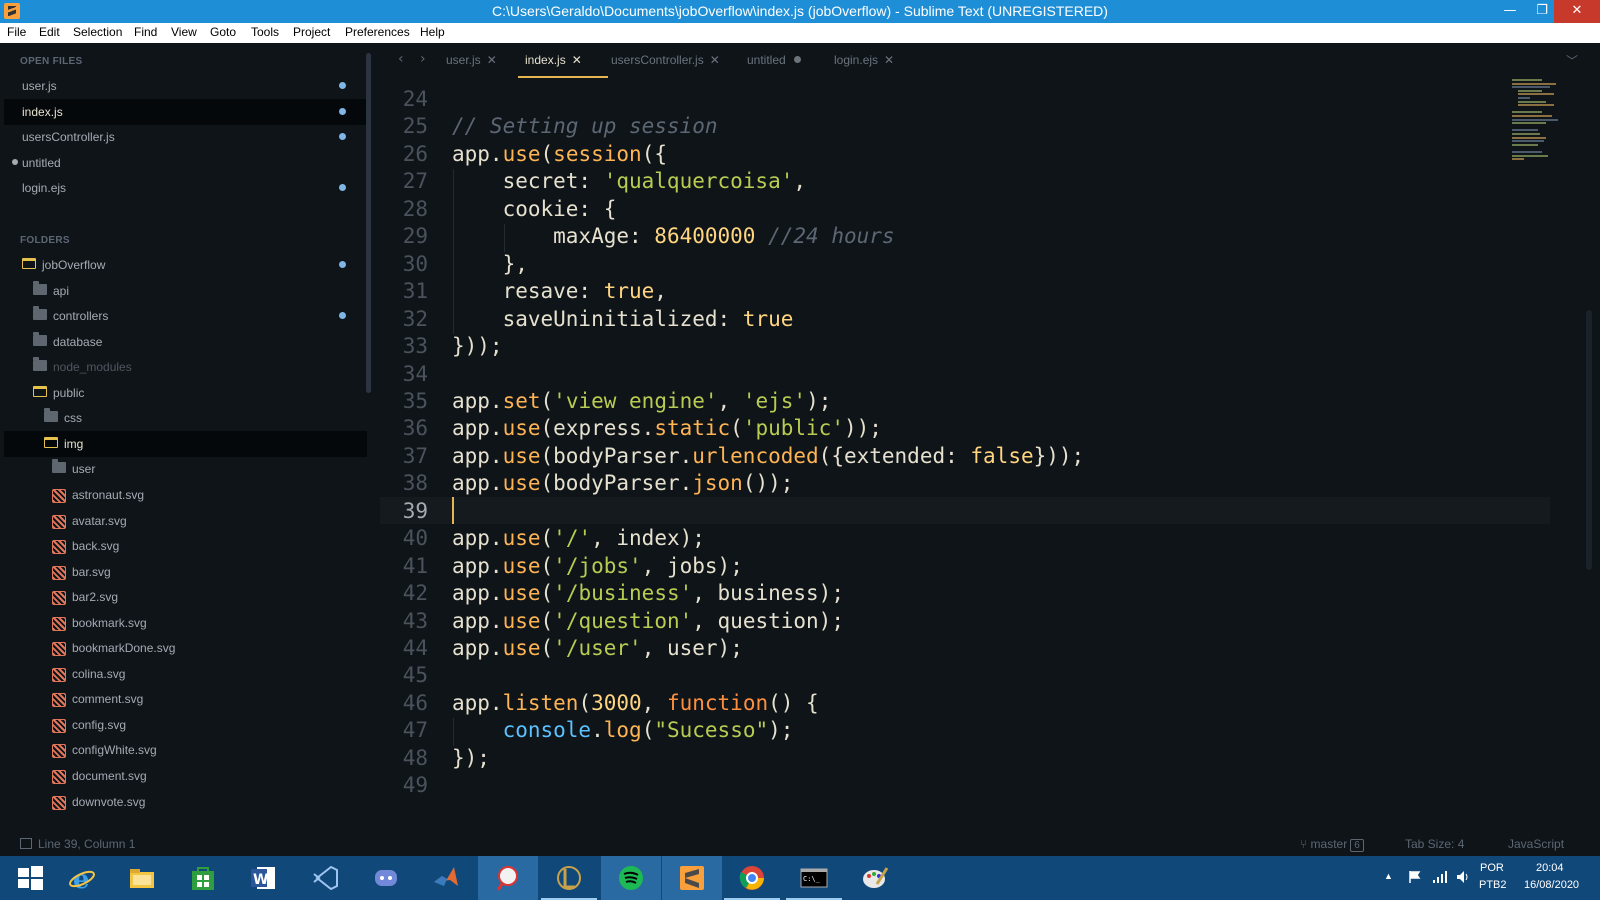 This screenshot has width=1600, height=900. What do you see at coordinates (404, 785) in the screenshot?
I see `line-number: 49` at bounding box center [404, 785].